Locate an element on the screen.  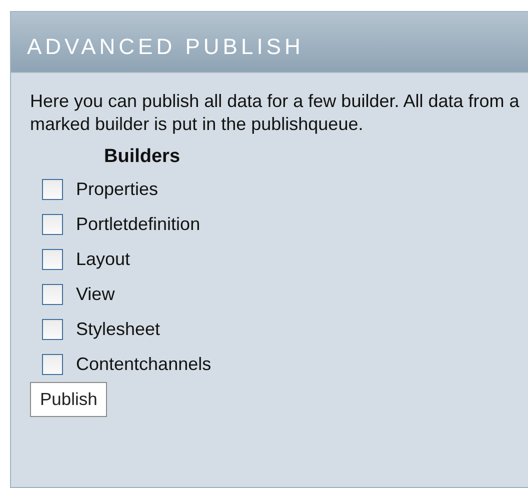
checkbox-label: Properties is located at coordinates (117, 189).